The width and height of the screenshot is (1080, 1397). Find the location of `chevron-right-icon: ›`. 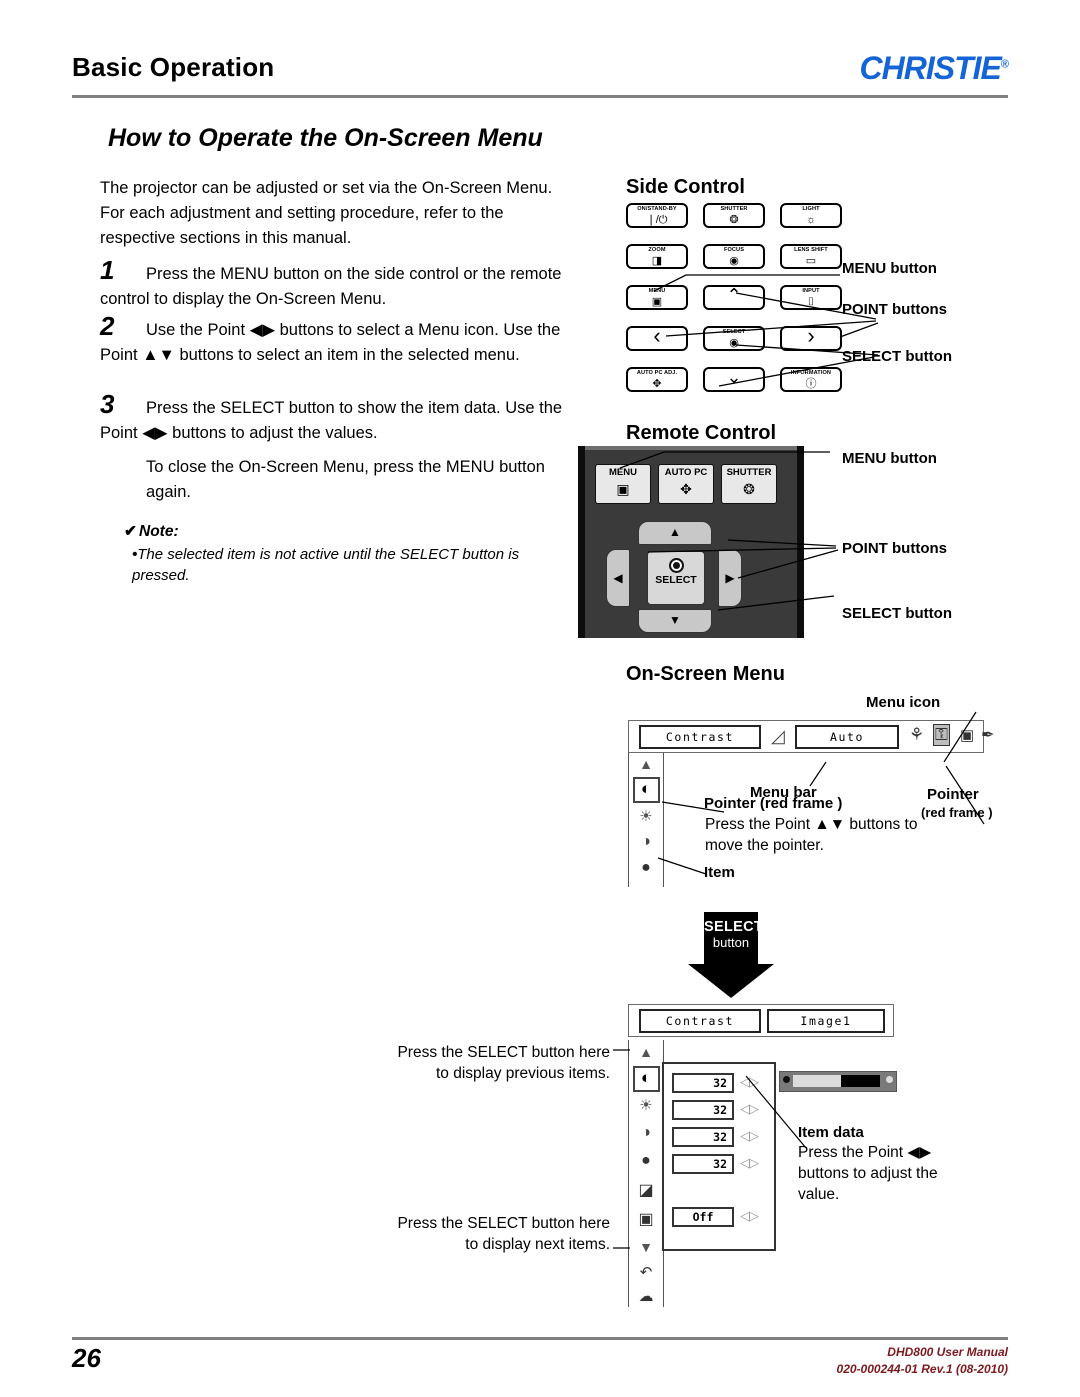

chevron-right-icon: › is located at coordinates (811, 335).